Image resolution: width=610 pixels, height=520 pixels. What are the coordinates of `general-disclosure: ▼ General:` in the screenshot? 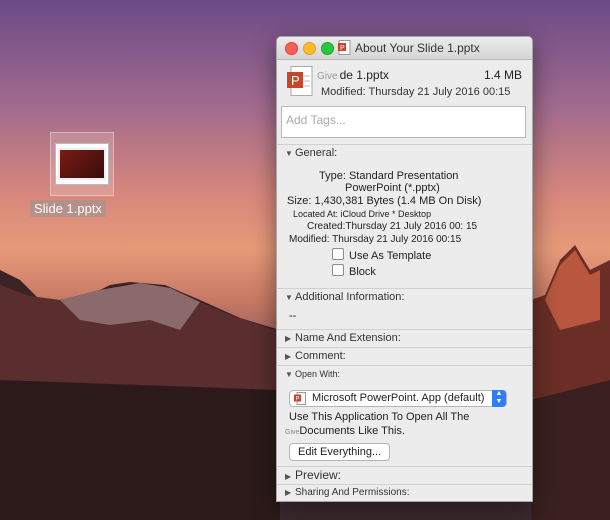 It's located at (404, 153).